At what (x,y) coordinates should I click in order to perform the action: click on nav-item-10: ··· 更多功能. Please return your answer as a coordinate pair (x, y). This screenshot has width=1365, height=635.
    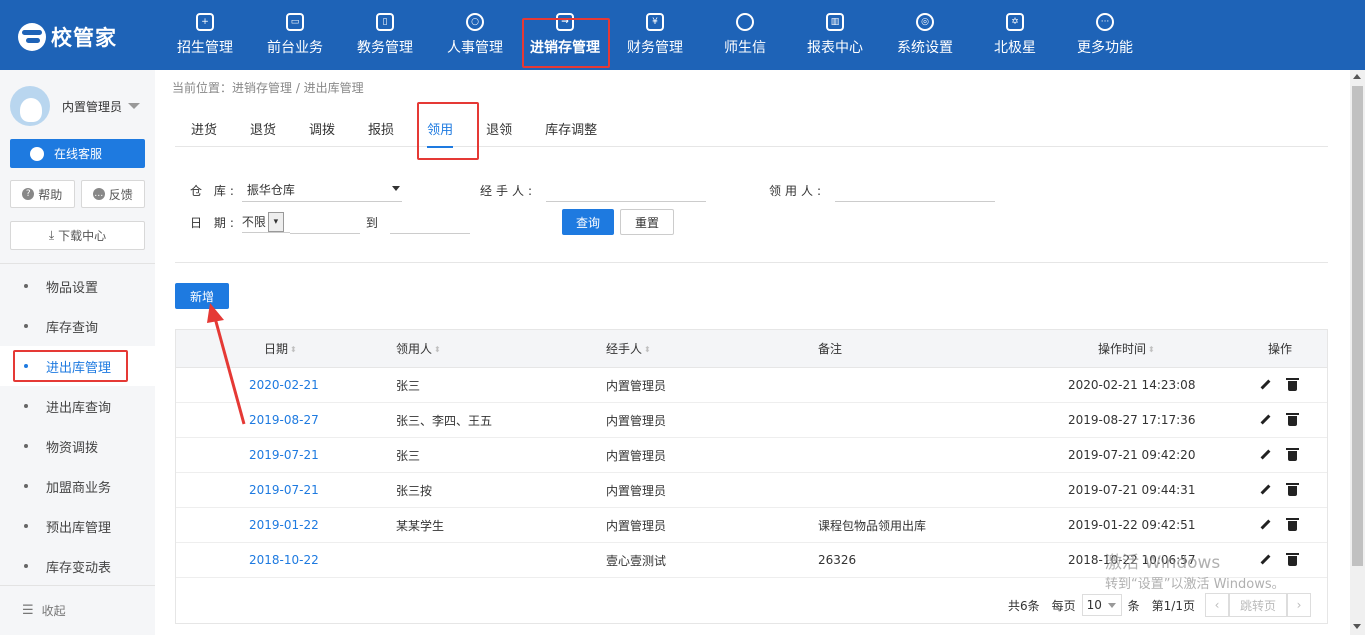
    Looking at the image, I should click on (1105, 35).